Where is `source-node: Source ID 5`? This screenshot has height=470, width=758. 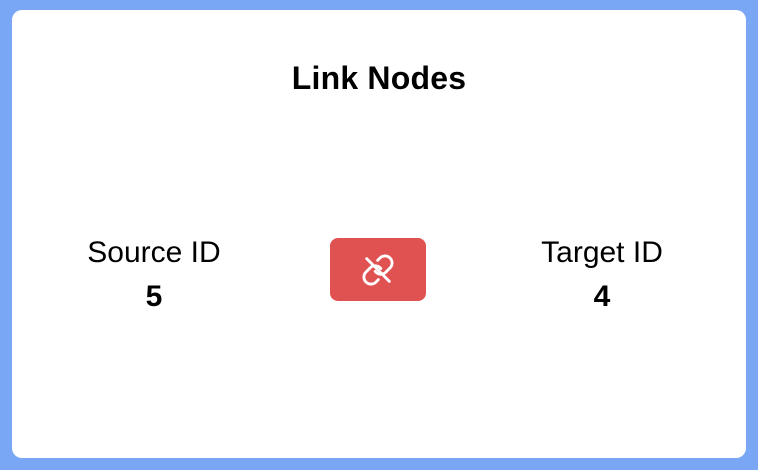 source-node: Source ID 5 is located at coordinates (154, 274).